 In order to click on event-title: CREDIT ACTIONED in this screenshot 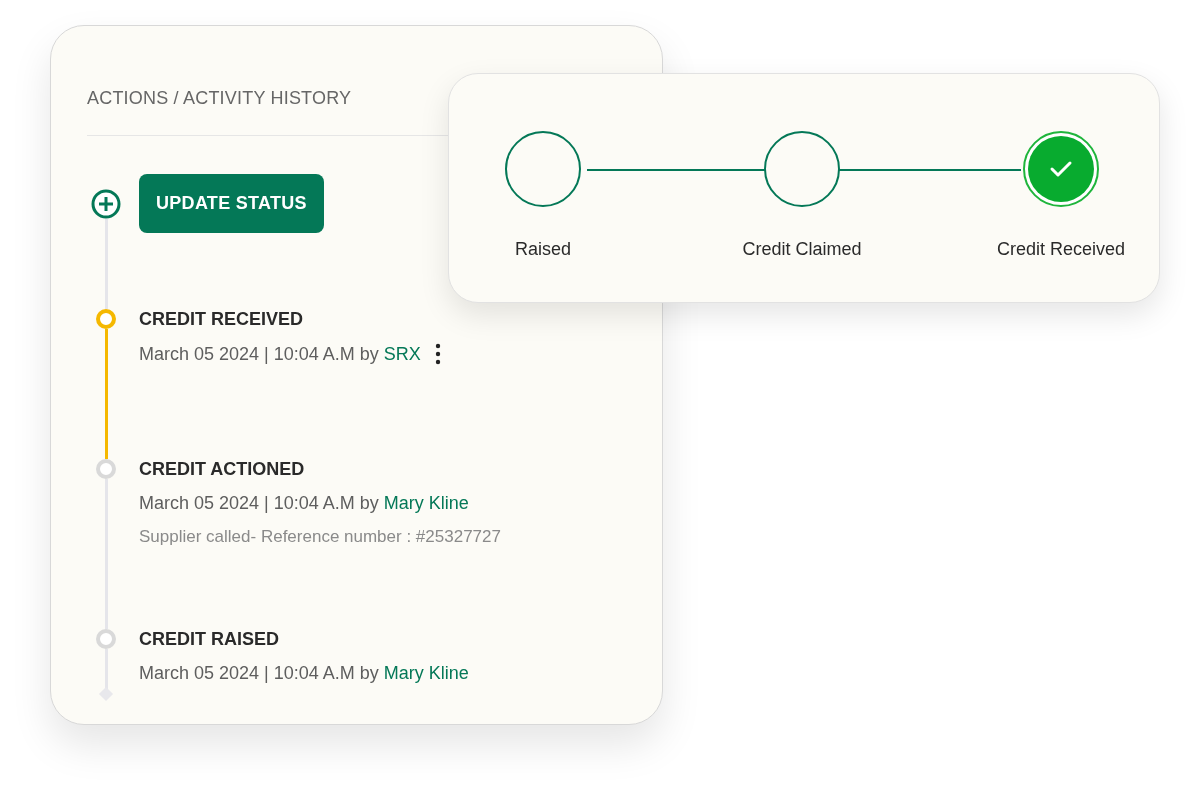, I will do `click(222, 469)`.